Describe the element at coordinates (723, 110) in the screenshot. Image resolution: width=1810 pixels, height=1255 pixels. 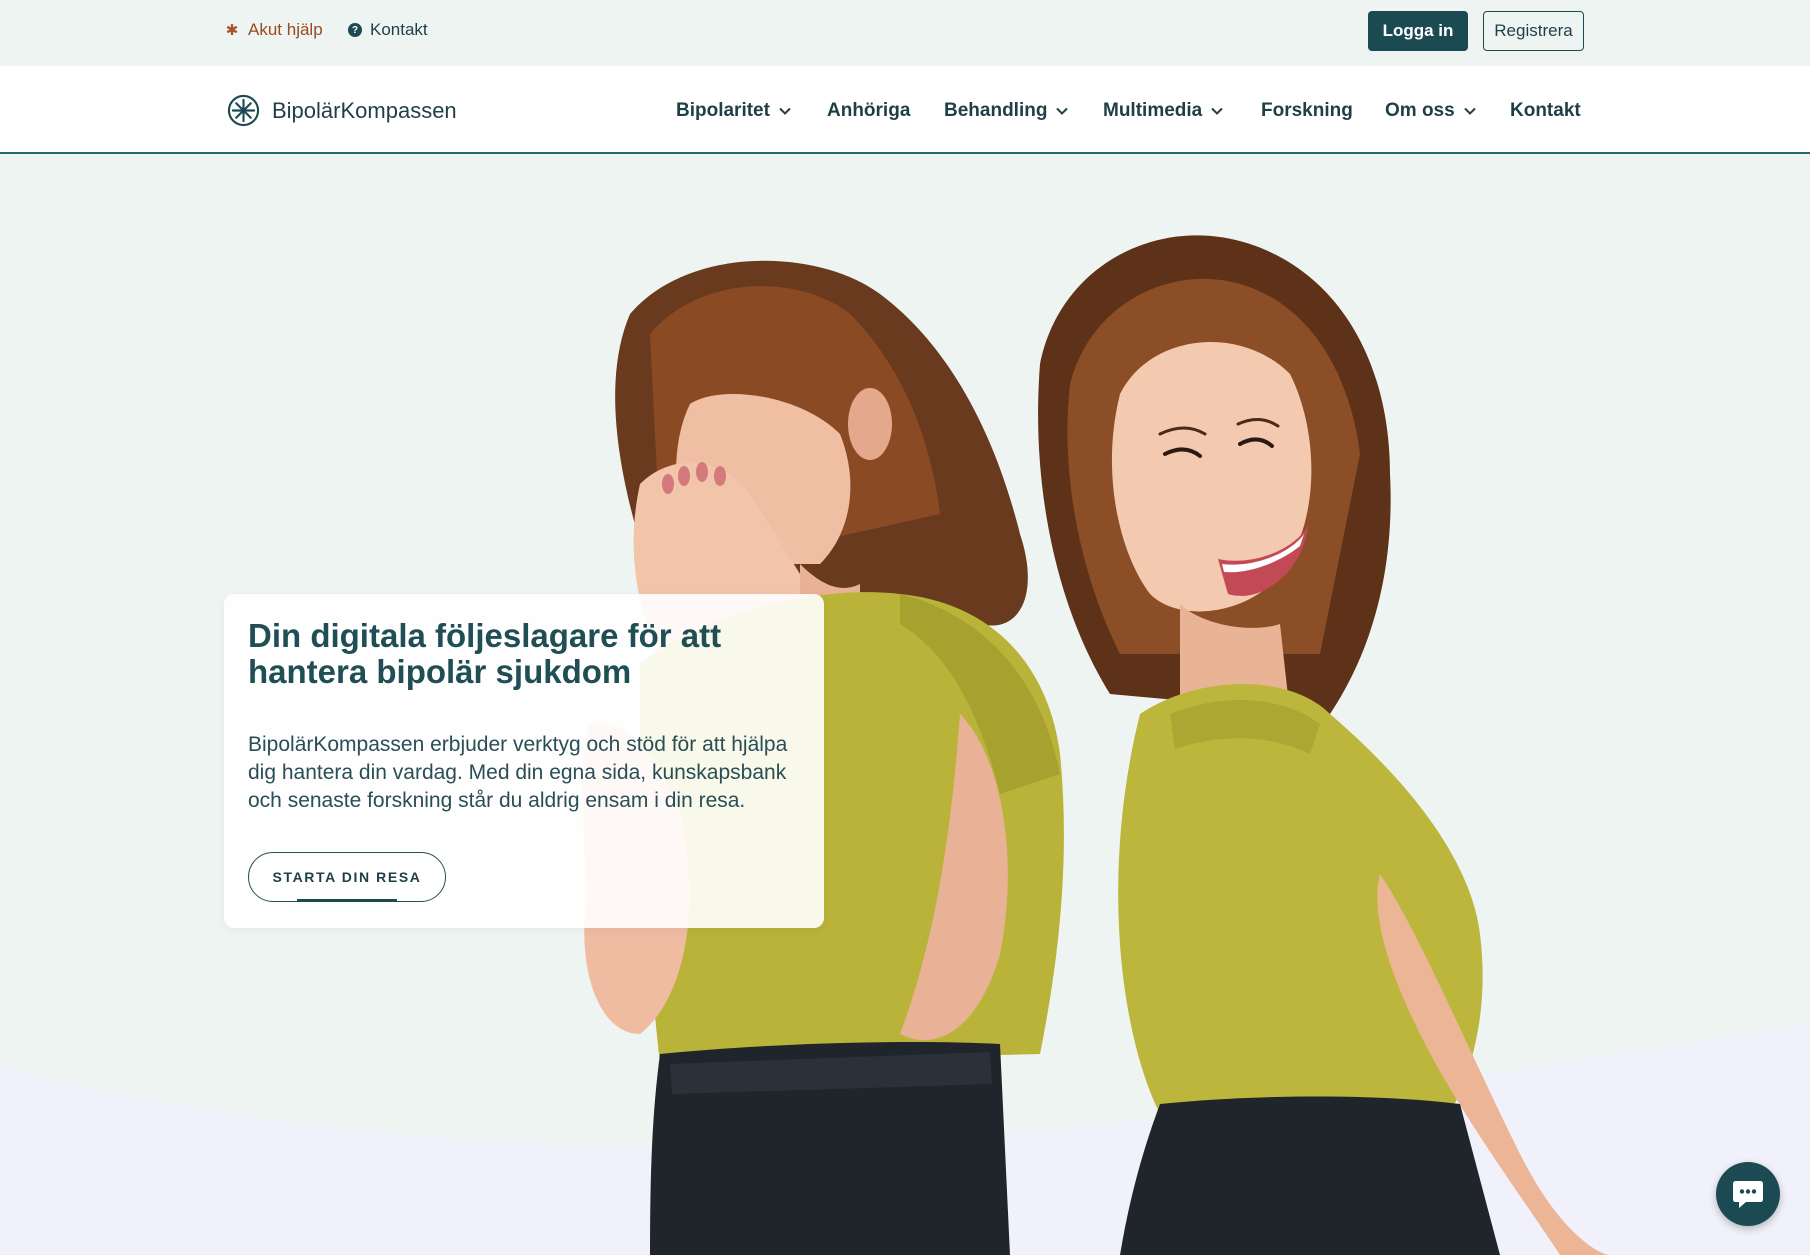
I see `nav-label: Bipolaritet` at that location.